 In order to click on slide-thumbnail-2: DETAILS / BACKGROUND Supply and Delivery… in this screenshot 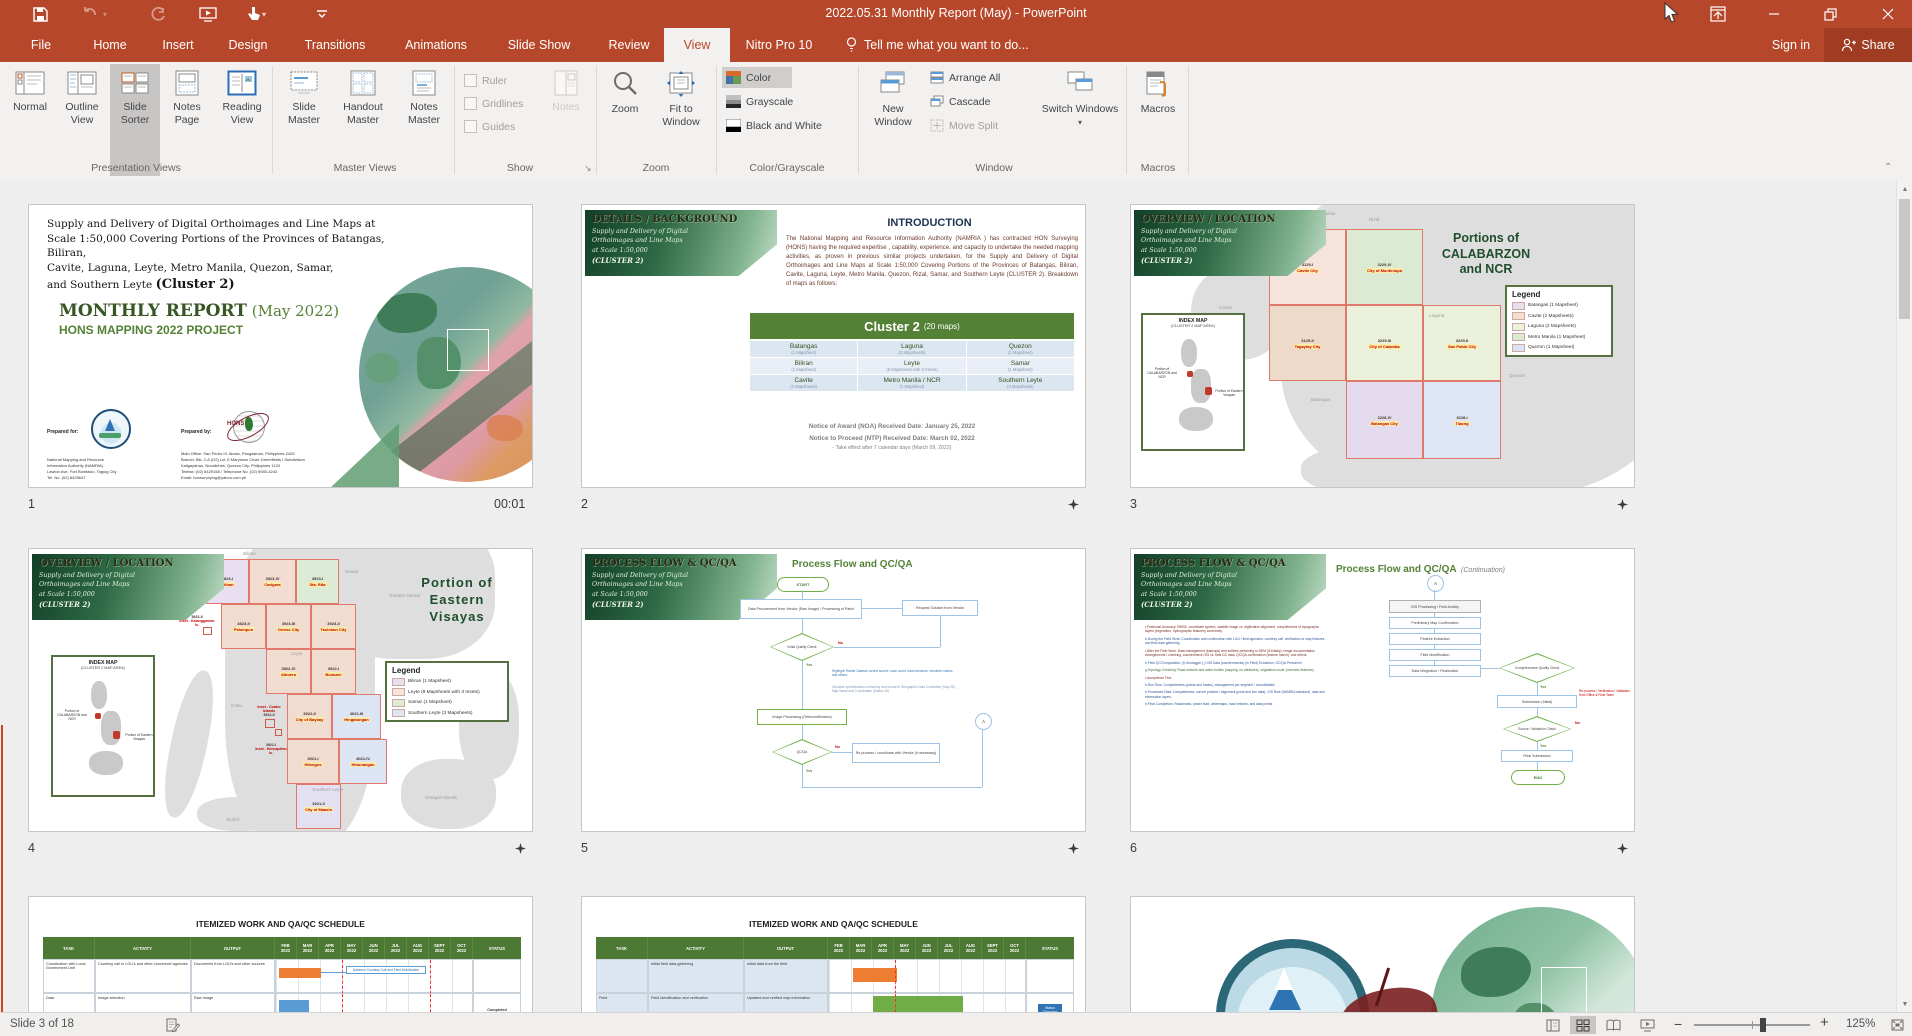, I will do `click(833, 346)`.